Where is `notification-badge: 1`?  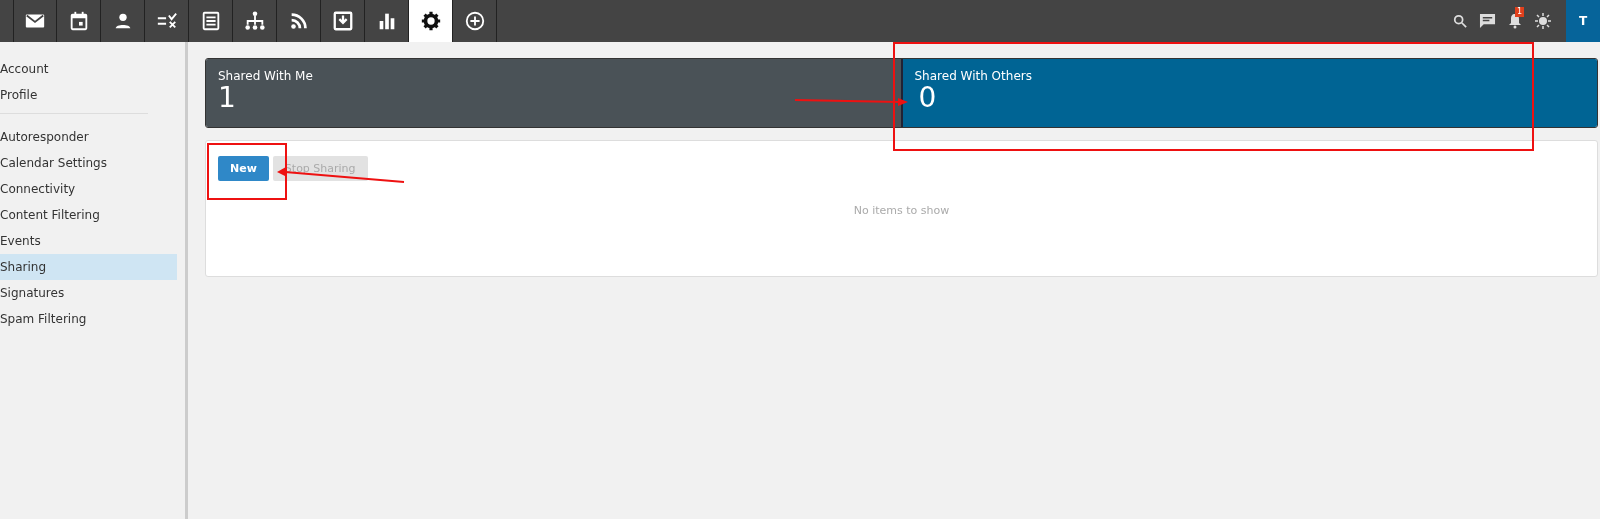
notification-badge: 1 is located at coordinates (1520, 12).